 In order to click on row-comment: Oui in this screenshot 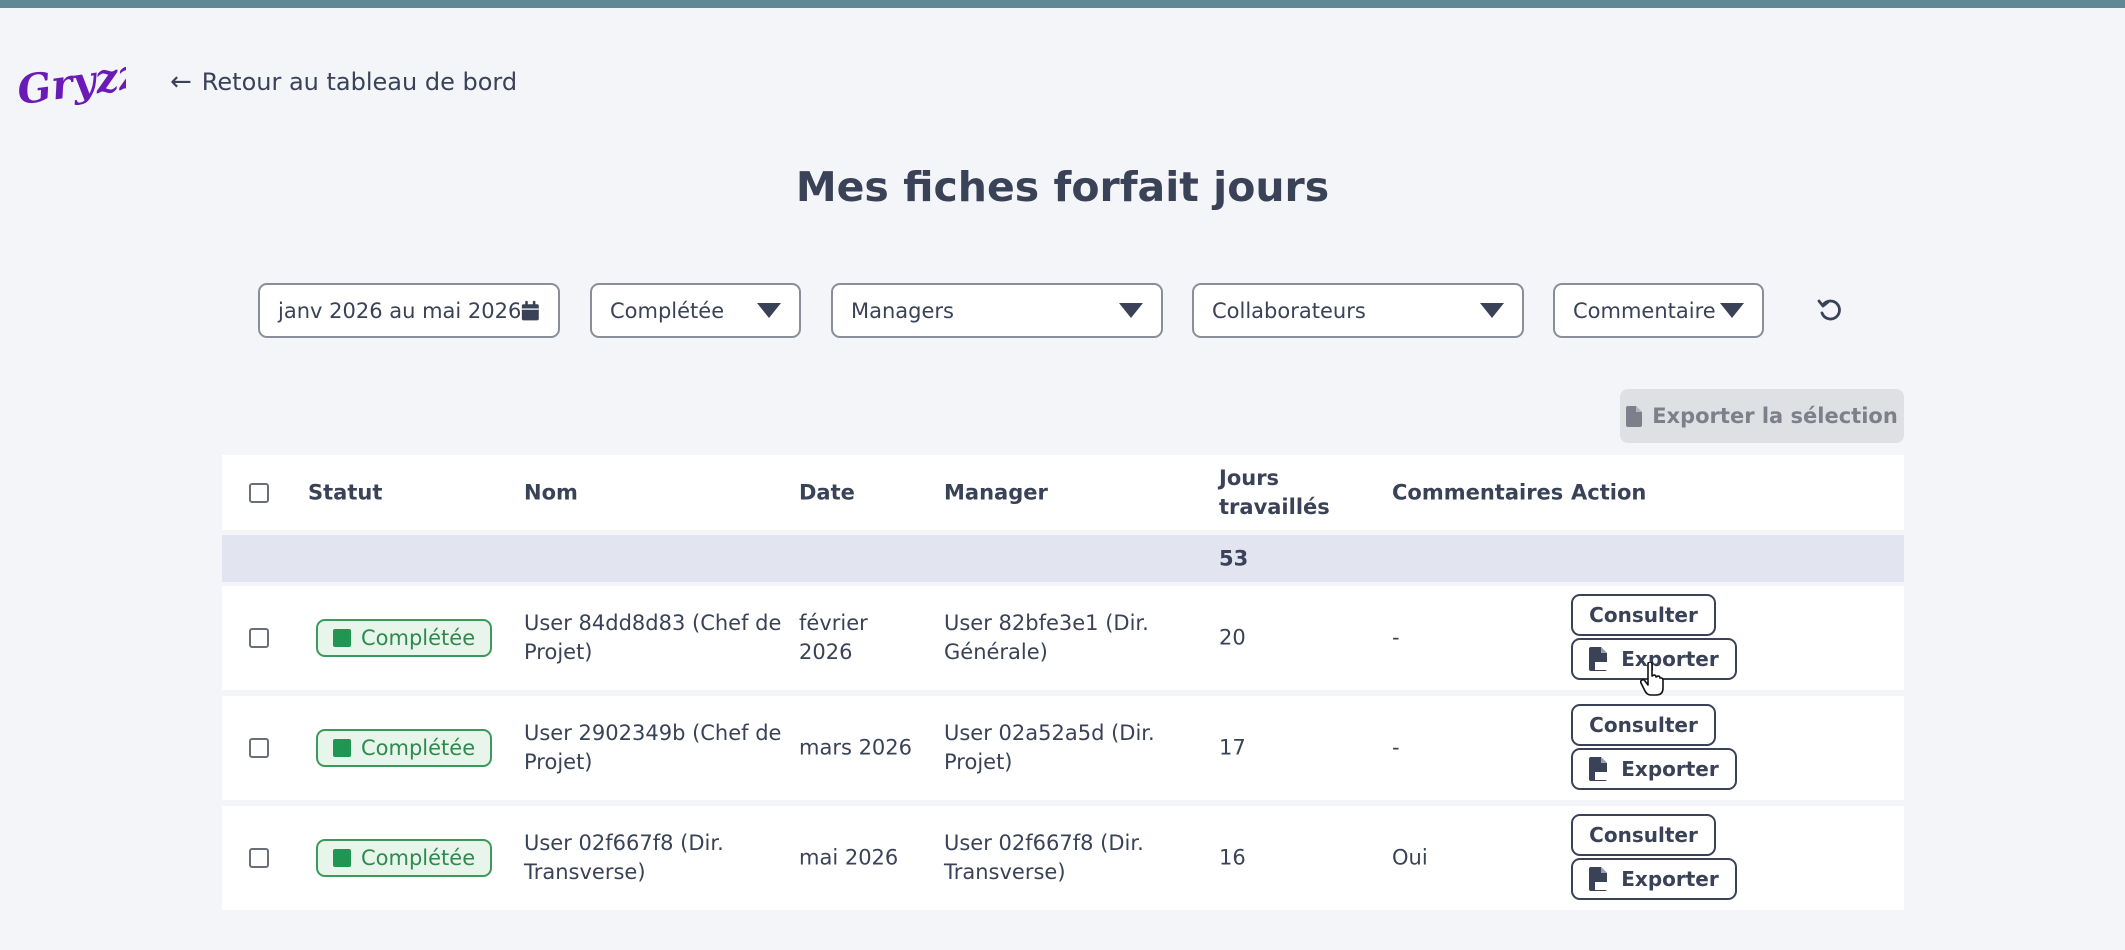, I will do `click(1410, 857)`.